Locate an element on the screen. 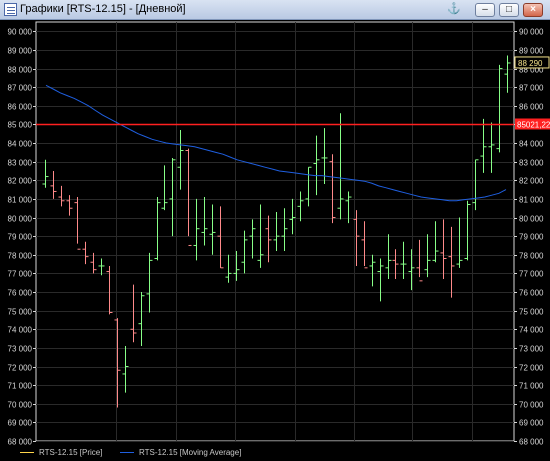 This screenshot has height=461, width=550. y-tick-label-right: 80 000 is located at coordinates (531, 219).